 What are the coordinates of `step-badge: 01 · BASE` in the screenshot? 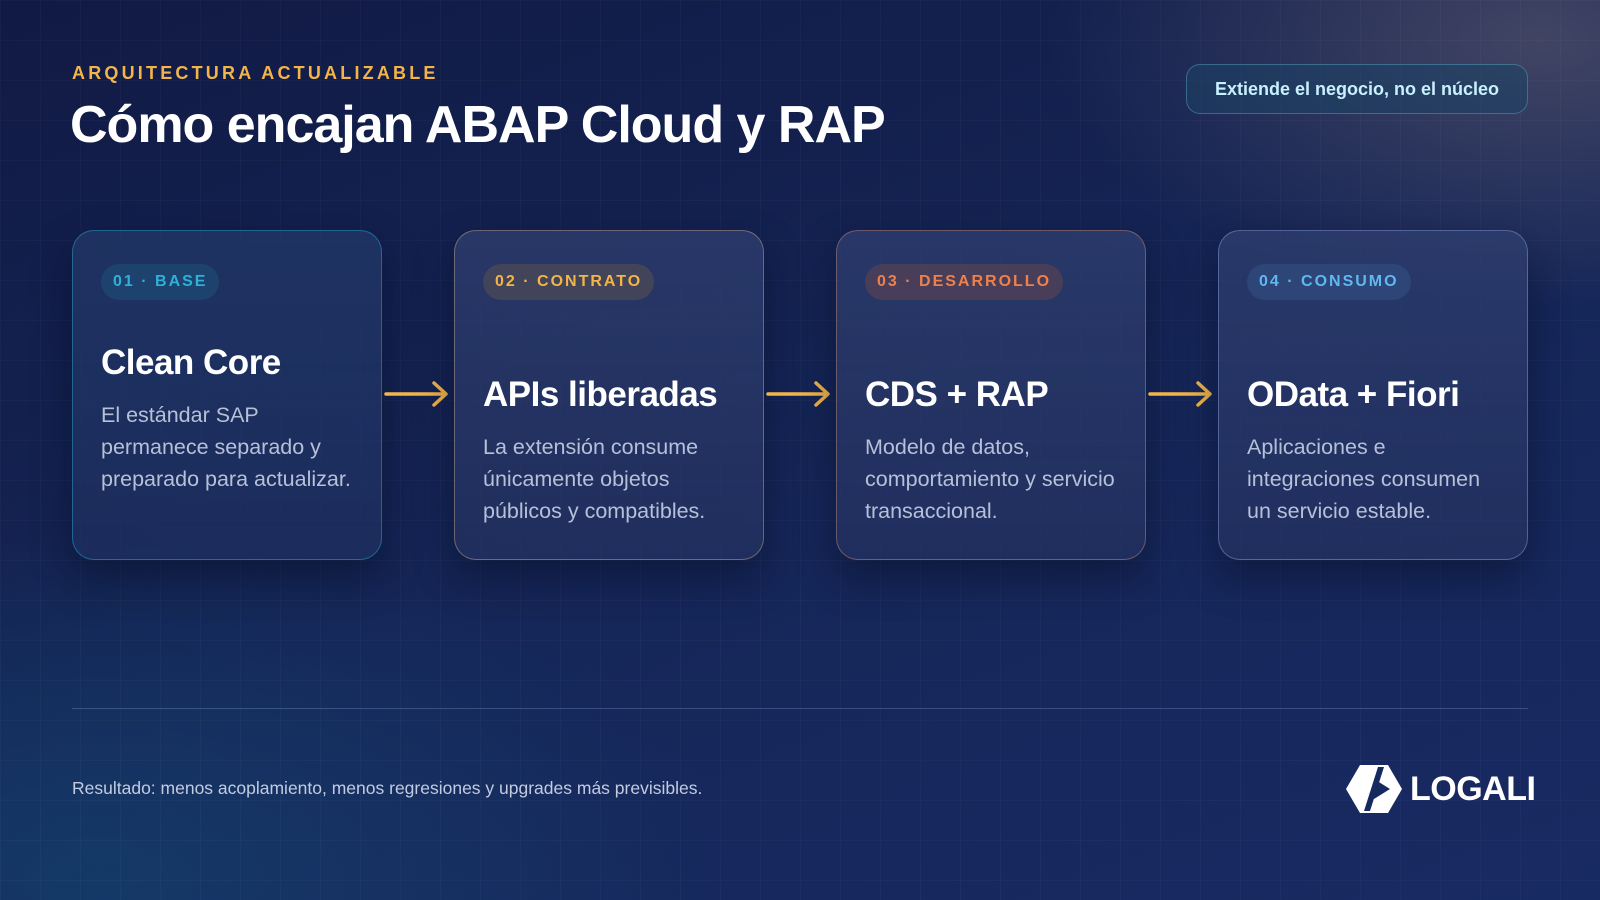 It's located at (160, 282).